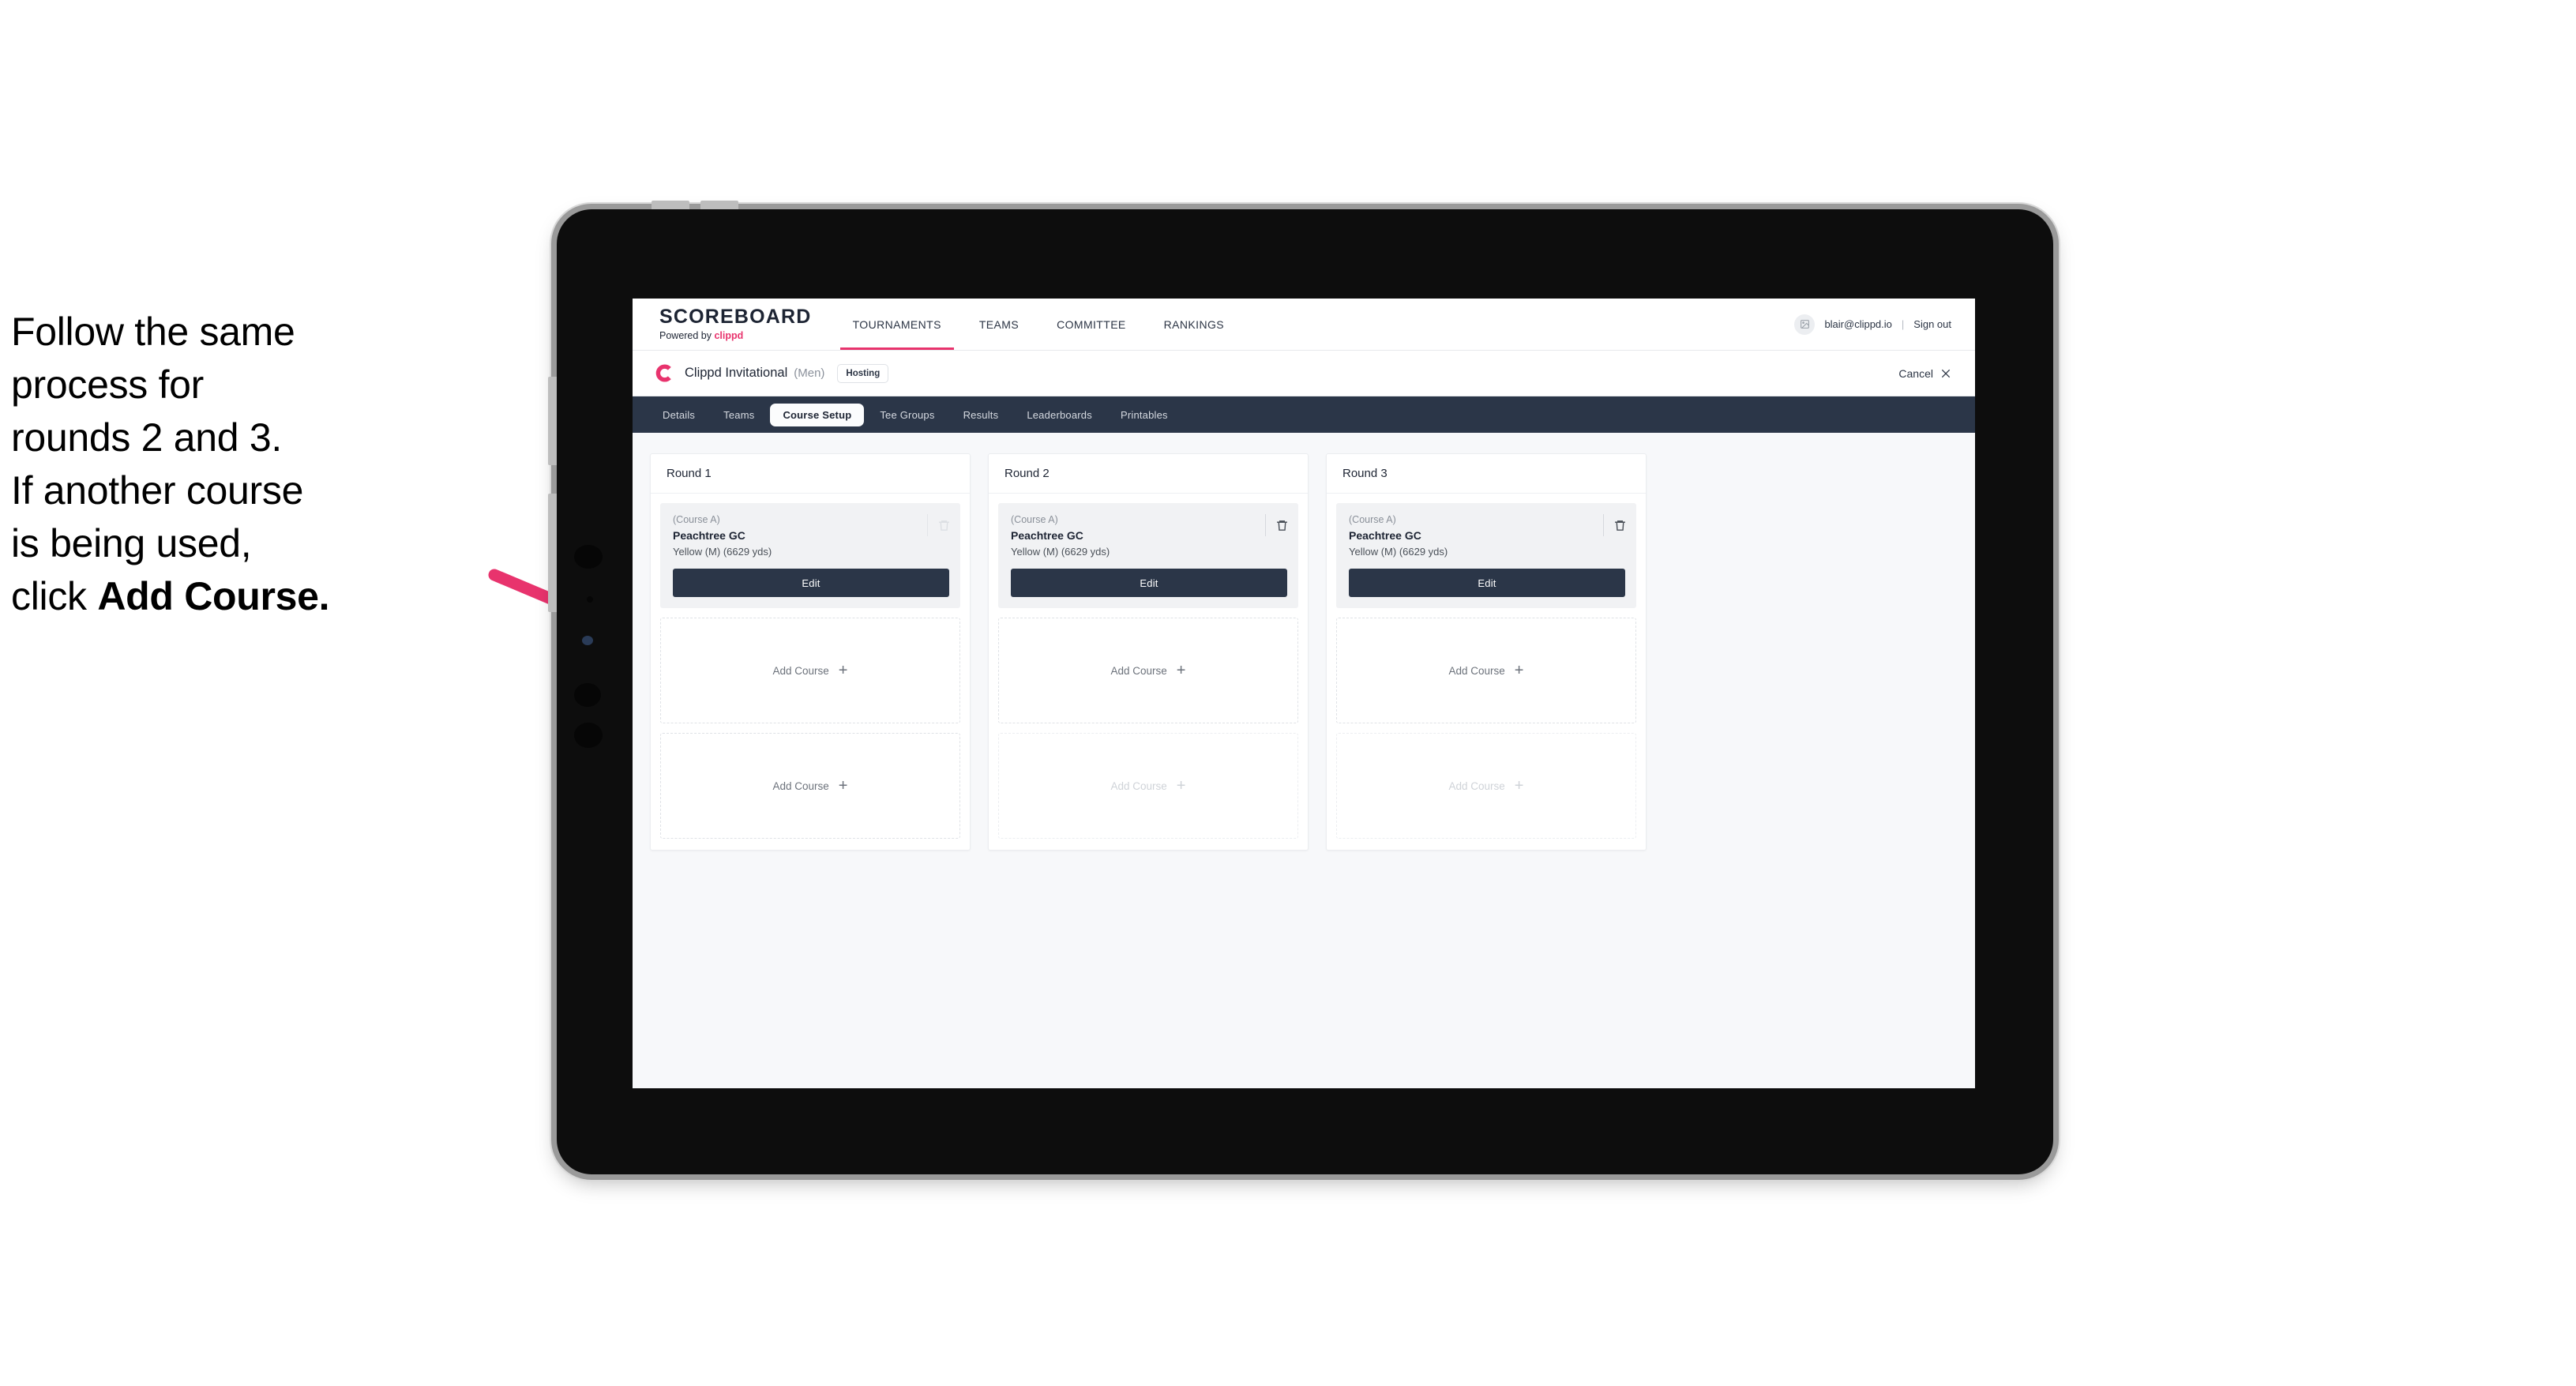  I want to click on caption-line: If another course, so click(157, 490).